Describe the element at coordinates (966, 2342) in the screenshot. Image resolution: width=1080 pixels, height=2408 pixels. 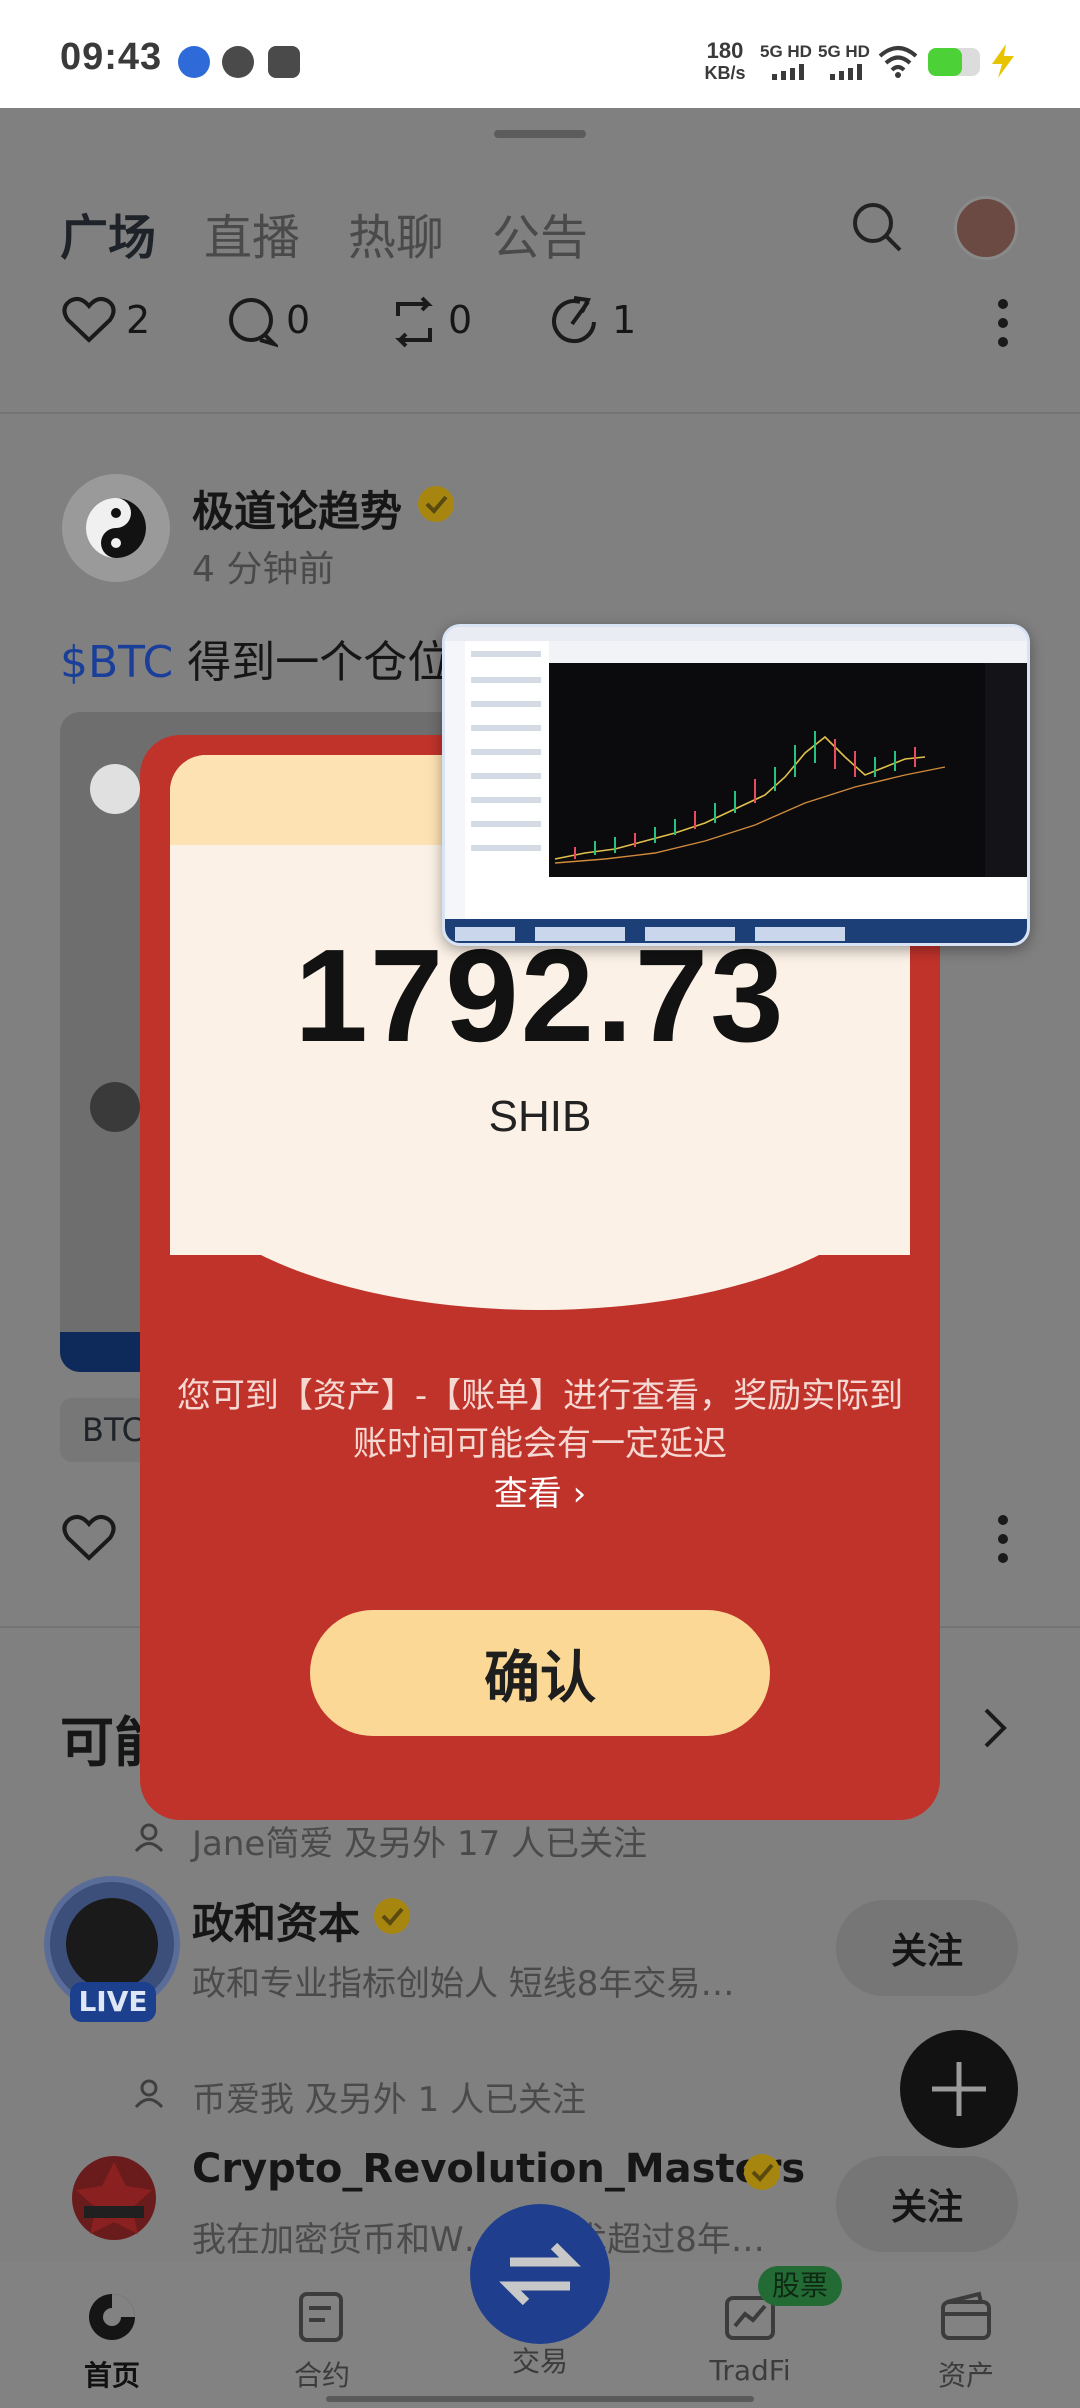
I see `nav-assets: 资产` at that location.